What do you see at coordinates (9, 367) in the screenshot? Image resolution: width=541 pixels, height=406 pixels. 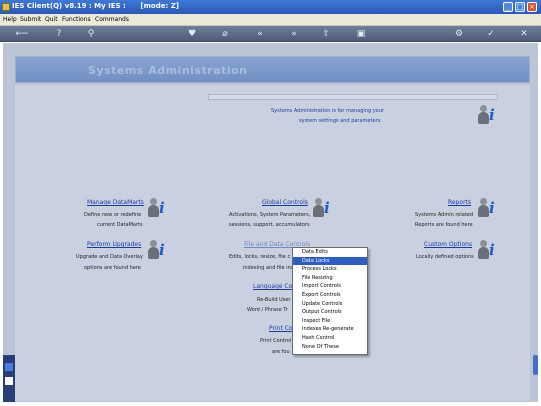 I see `side-panel-icon` at bounding box center [9, 367].